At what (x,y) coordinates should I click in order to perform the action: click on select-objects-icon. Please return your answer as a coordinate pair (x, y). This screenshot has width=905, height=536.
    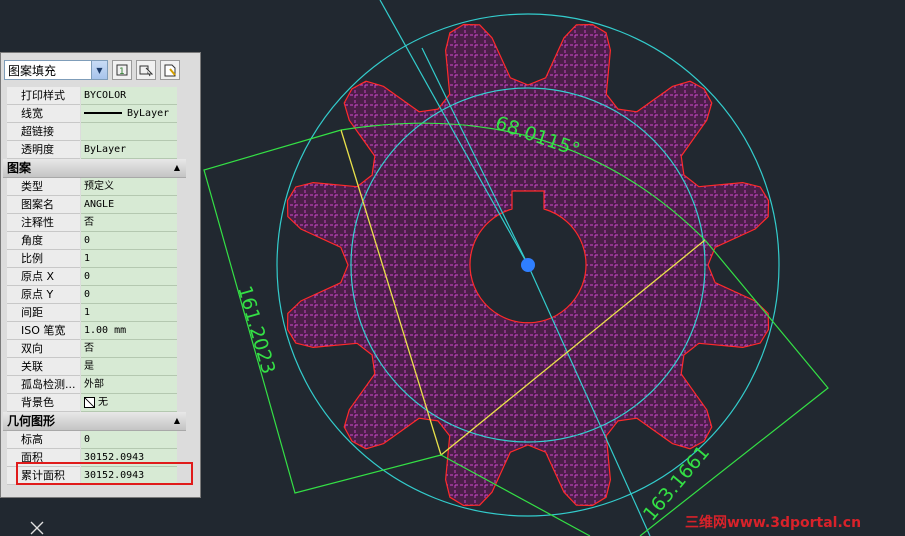
    Looking at the image, I should click on (146, 71).